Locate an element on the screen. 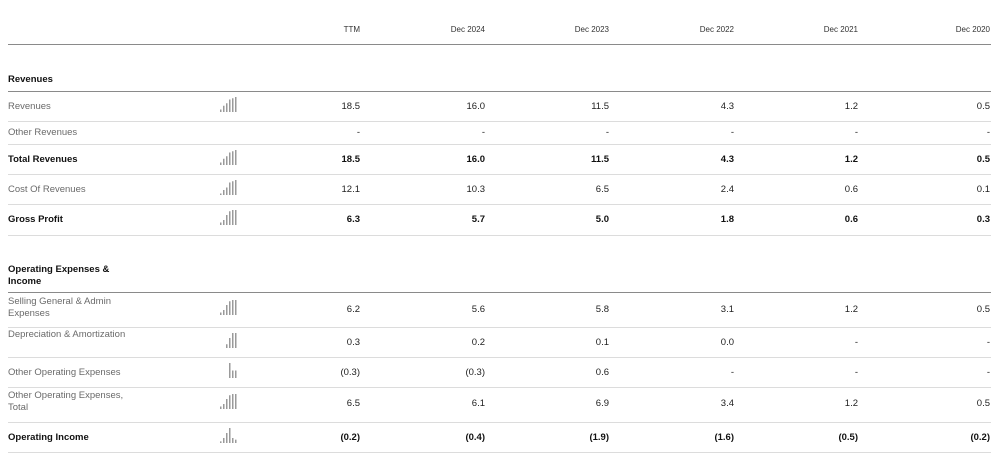  cell-value: 0.2 is located at coordinates (478, 342).